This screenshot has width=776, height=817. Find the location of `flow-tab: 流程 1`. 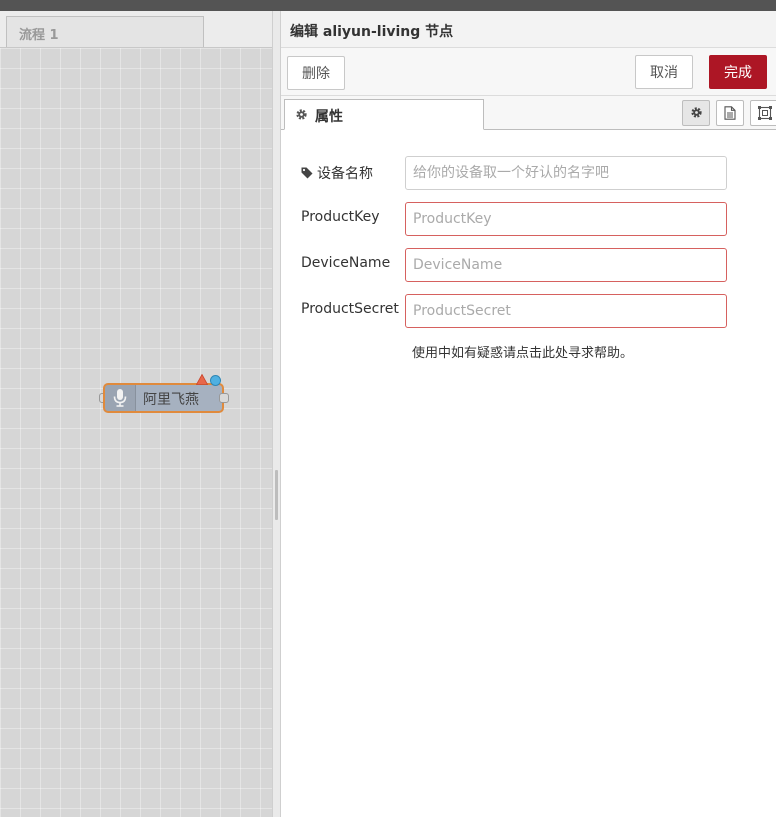

flow-tab: 流程 1 is located at coordinates (105, 31).